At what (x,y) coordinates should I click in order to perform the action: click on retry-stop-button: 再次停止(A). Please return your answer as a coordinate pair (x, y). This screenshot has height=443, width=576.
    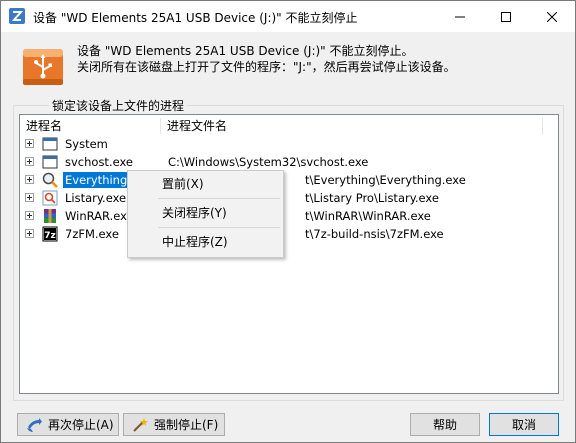
    Looking at the image, I should click on (68, 424).